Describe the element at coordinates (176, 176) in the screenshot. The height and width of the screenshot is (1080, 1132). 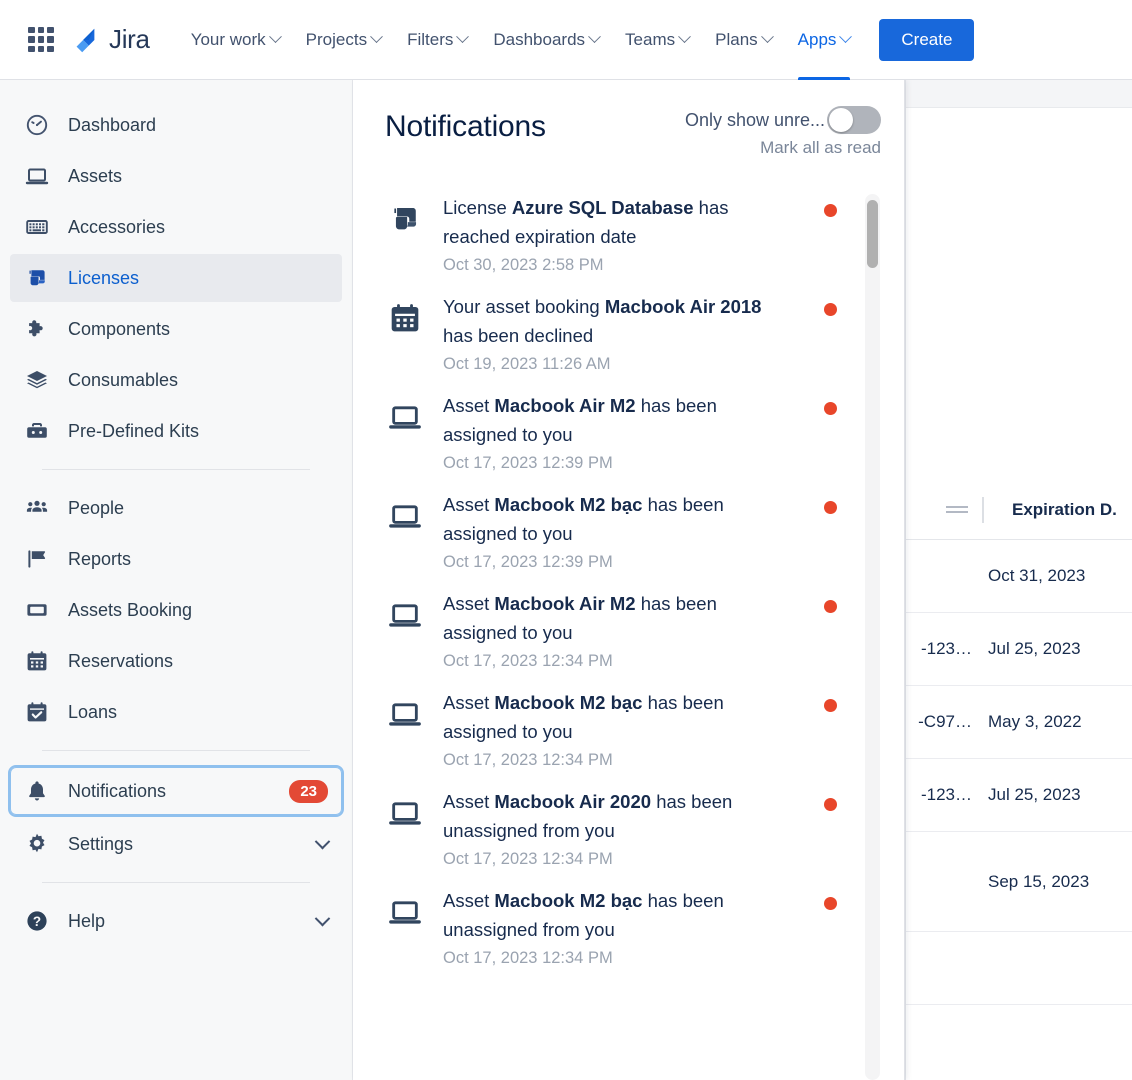
I see `sidebar-item-assets: Assets` at that location.